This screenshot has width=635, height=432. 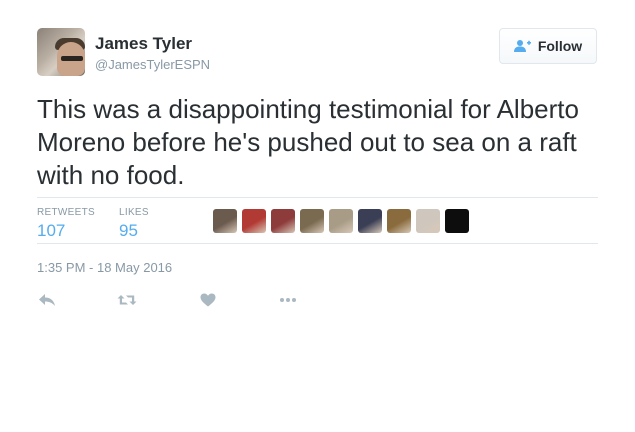 I want to click on heart-icon, so click(x=208, y=300).